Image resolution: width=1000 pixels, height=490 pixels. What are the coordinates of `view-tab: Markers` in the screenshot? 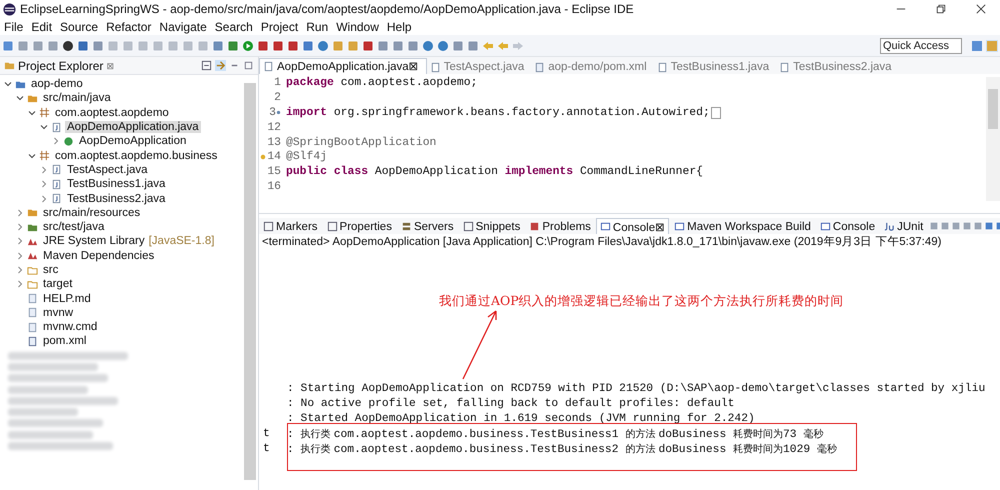 It's located at (290, 226).